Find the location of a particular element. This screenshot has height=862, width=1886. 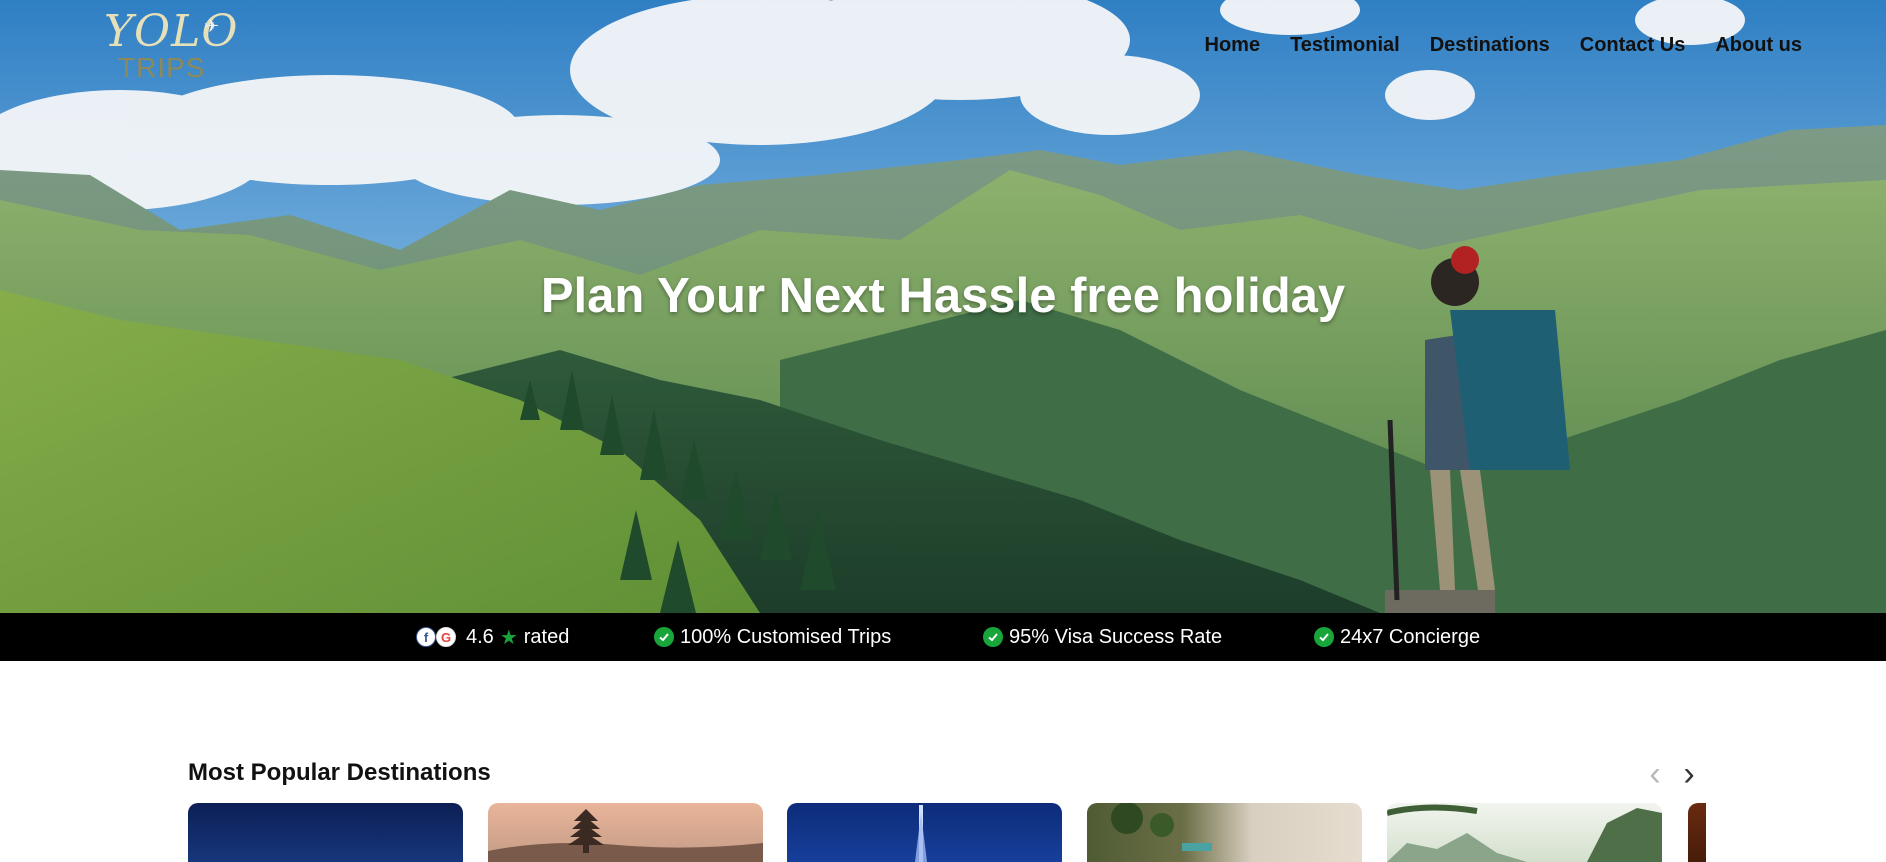

beach-image is located at coordinates (1161, 827).